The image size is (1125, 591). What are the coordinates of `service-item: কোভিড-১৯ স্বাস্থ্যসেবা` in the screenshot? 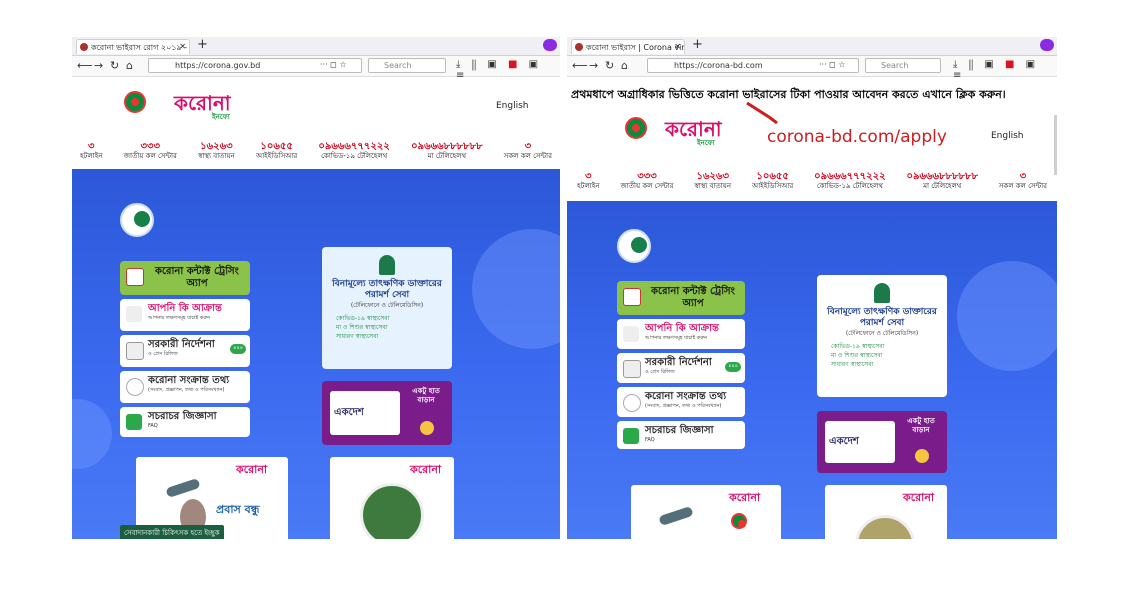 It's located at (363, 318).